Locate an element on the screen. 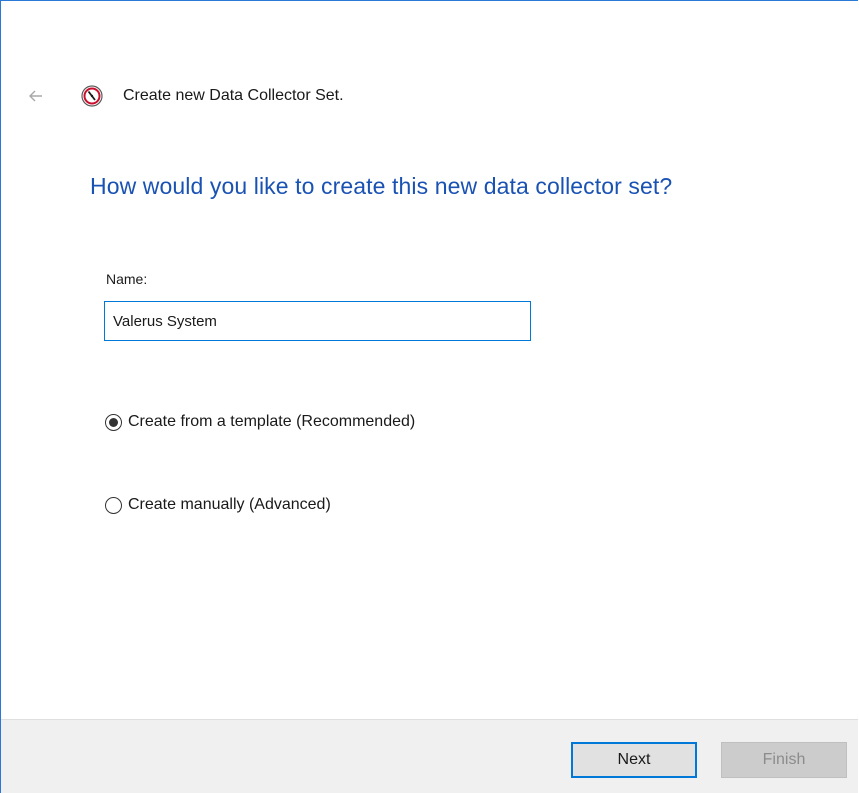  radio-button-selected is located at coordinates (113, 422).